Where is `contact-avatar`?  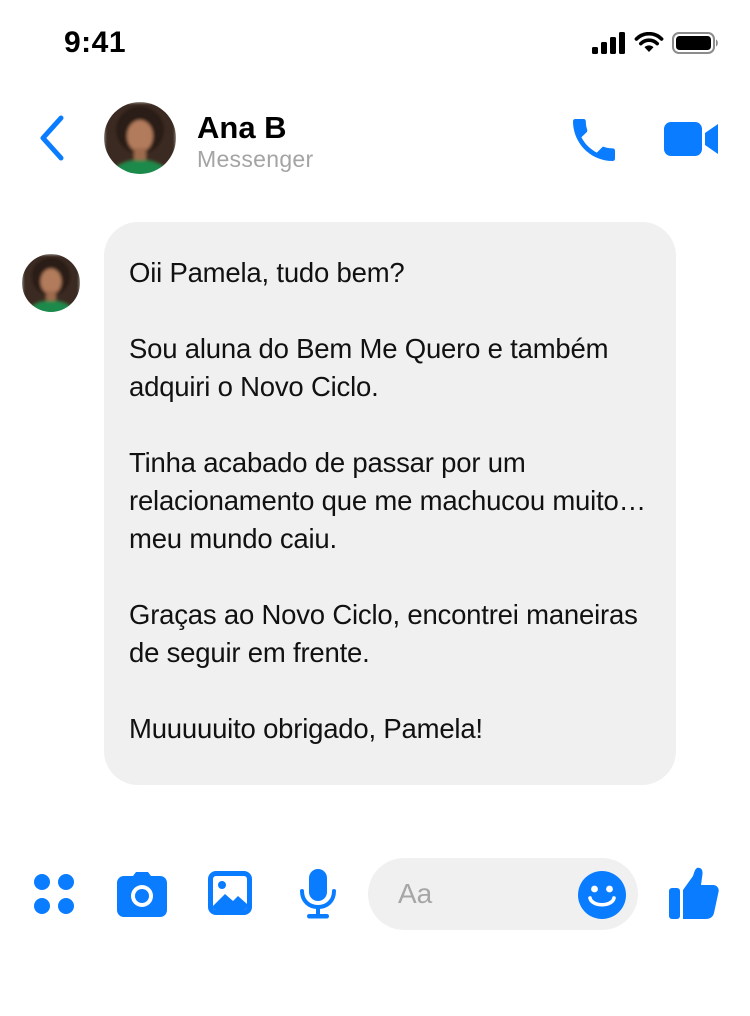 contact-avatar is located at coordinates (140, 138).